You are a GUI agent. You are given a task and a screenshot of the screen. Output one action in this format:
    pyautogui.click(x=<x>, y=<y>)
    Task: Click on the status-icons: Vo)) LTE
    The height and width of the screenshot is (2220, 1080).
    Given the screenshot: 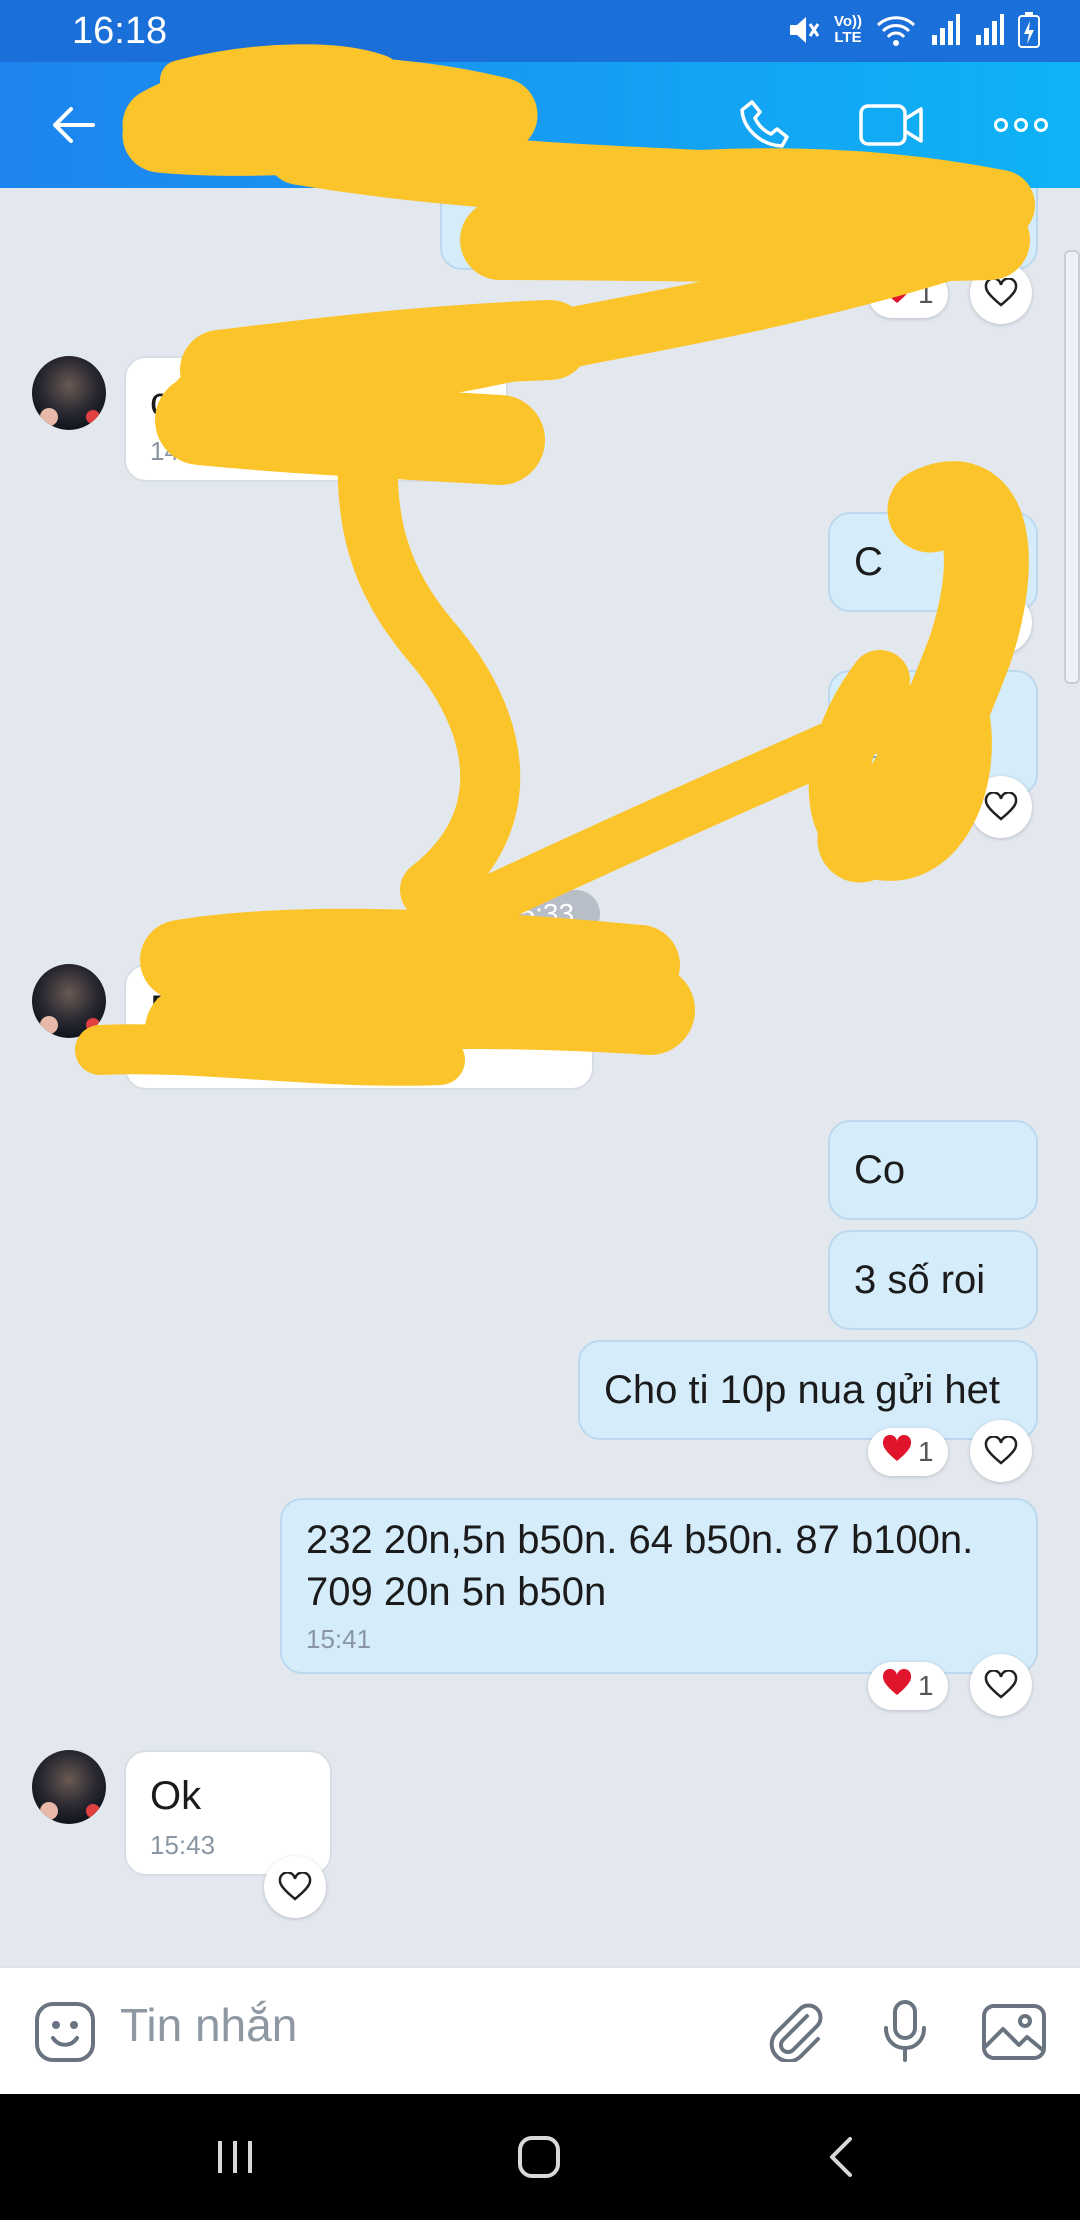 What is the action you would take?
    pyautogui.click(x=913, y=30)
    